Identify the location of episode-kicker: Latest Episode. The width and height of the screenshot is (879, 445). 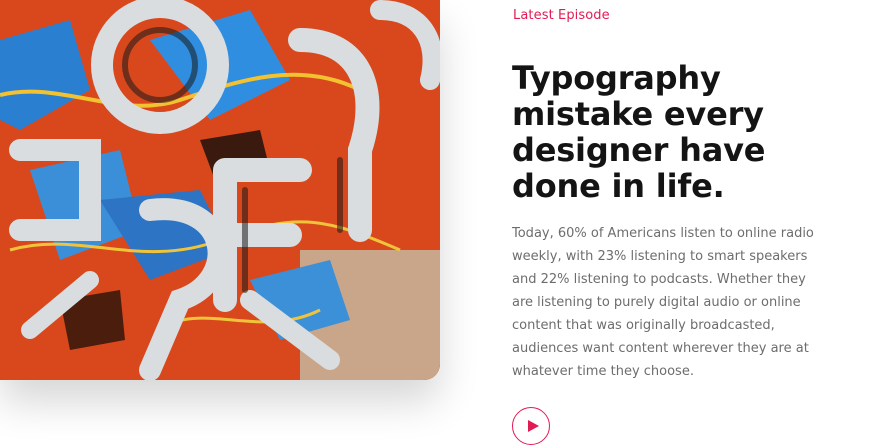
(561, 15).